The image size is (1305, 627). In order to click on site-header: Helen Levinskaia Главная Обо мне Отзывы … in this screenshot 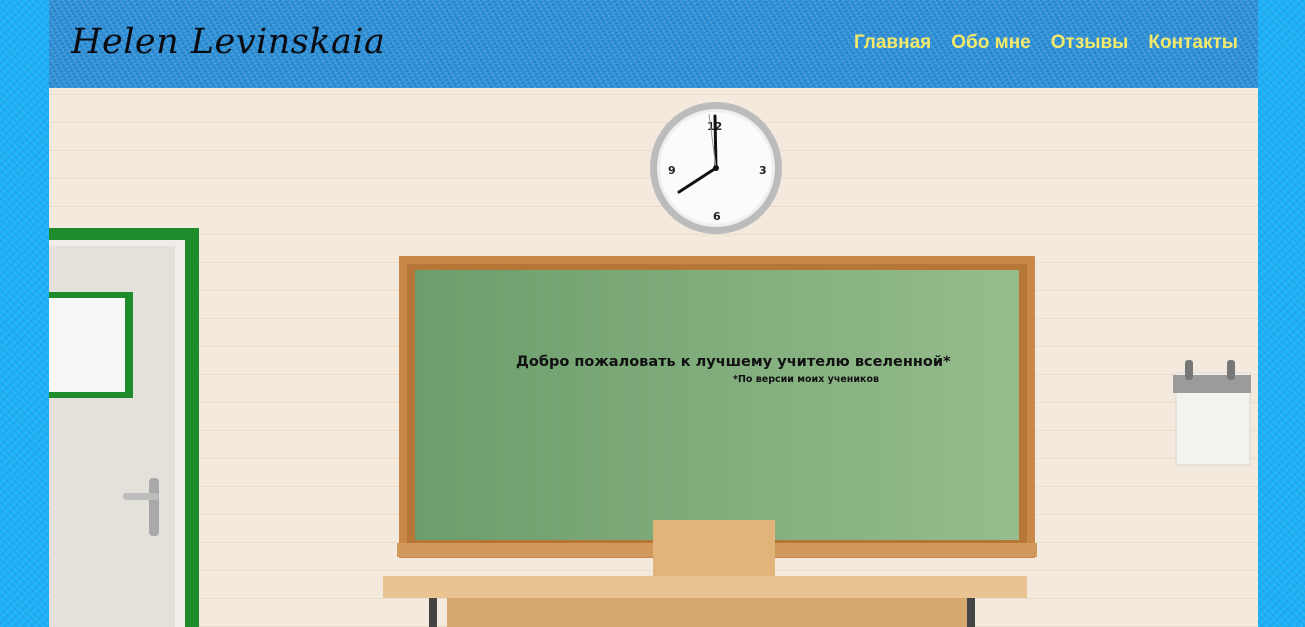, I will do `click(653, 44)`.